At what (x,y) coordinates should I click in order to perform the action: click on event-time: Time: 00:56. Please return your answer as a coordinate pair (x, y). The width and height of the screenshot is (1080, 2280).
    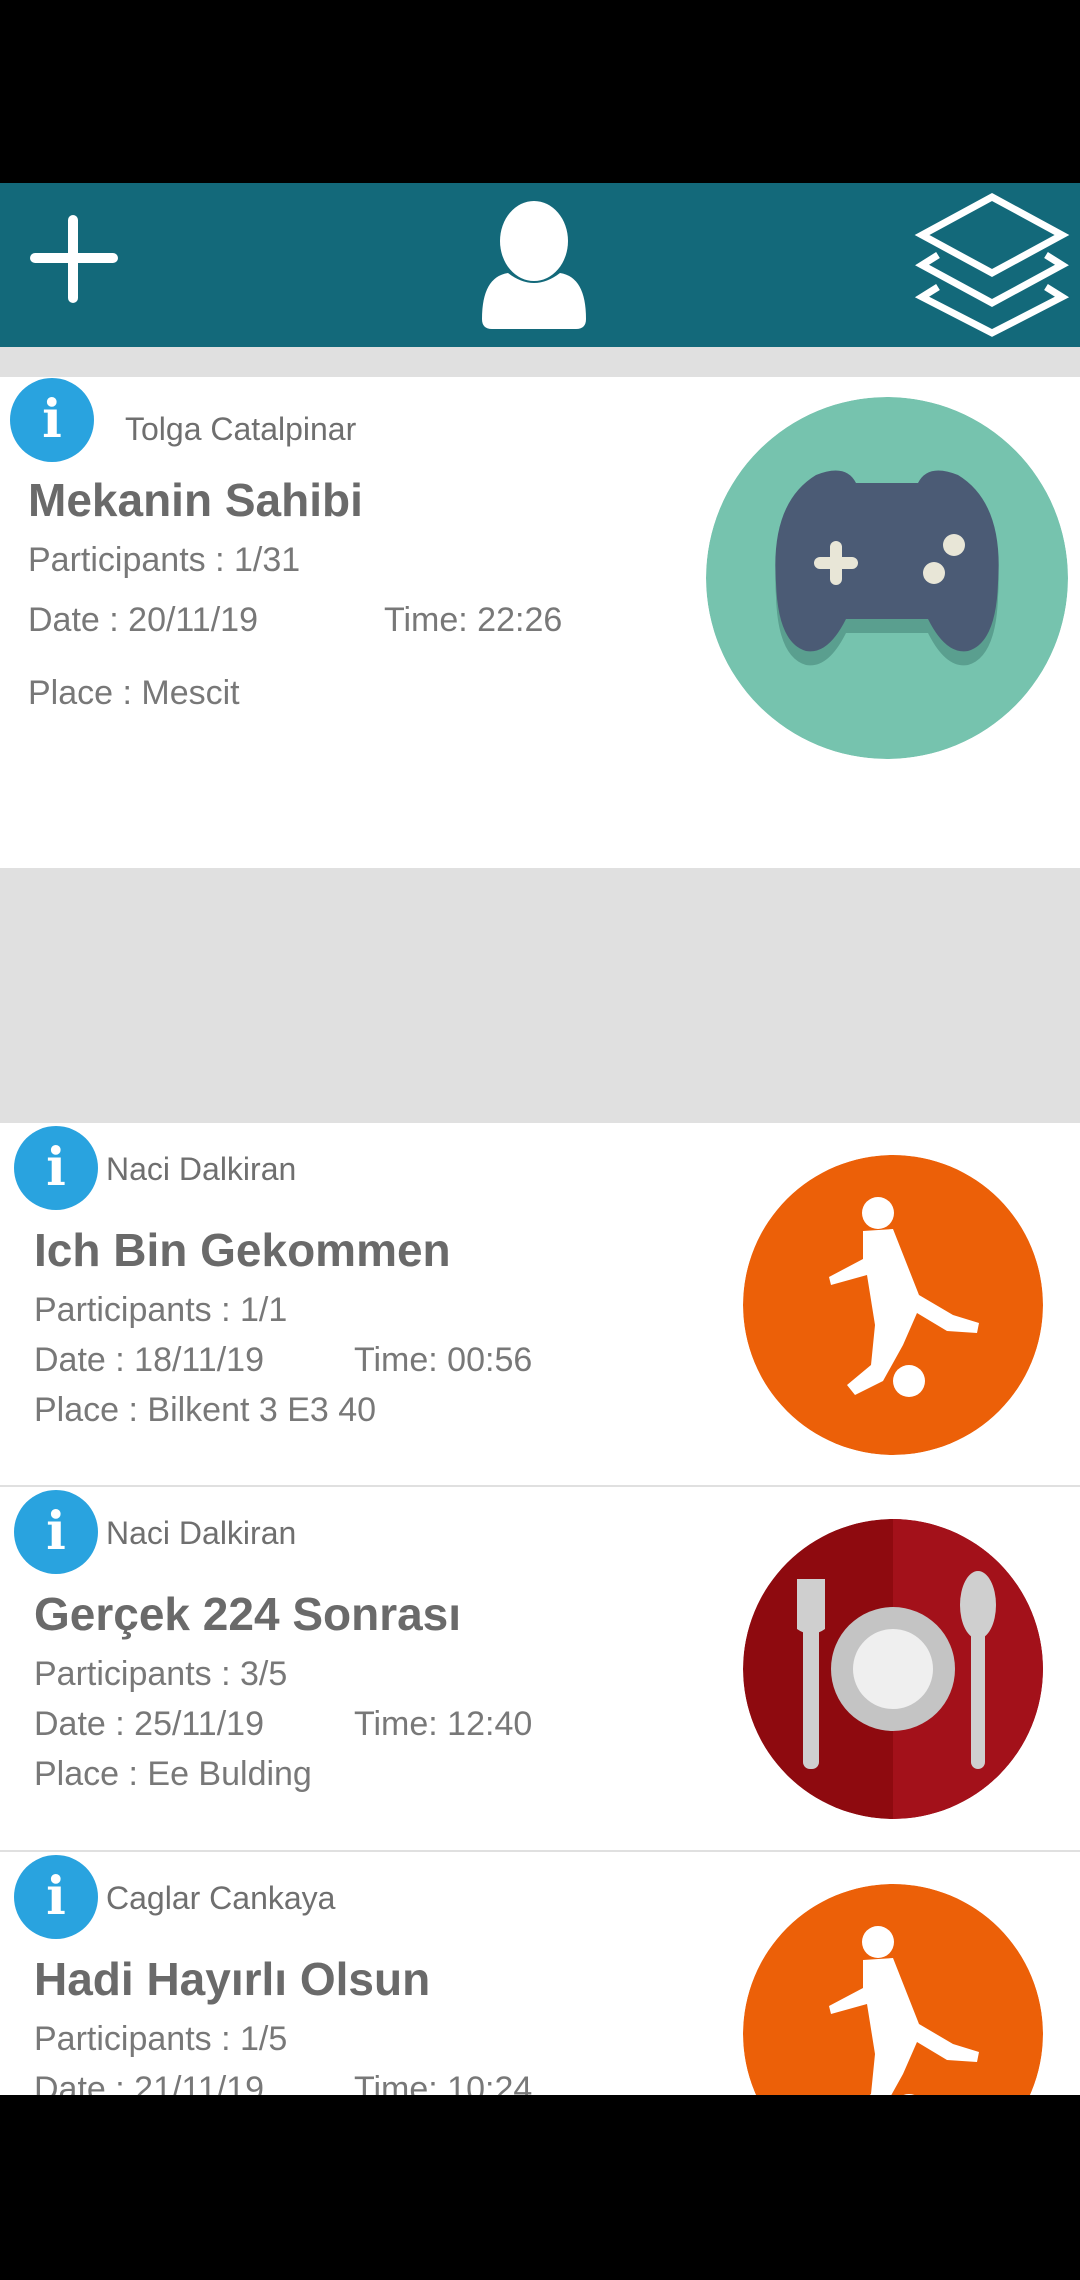
    Looking at the image, I should click on (443, 1360).